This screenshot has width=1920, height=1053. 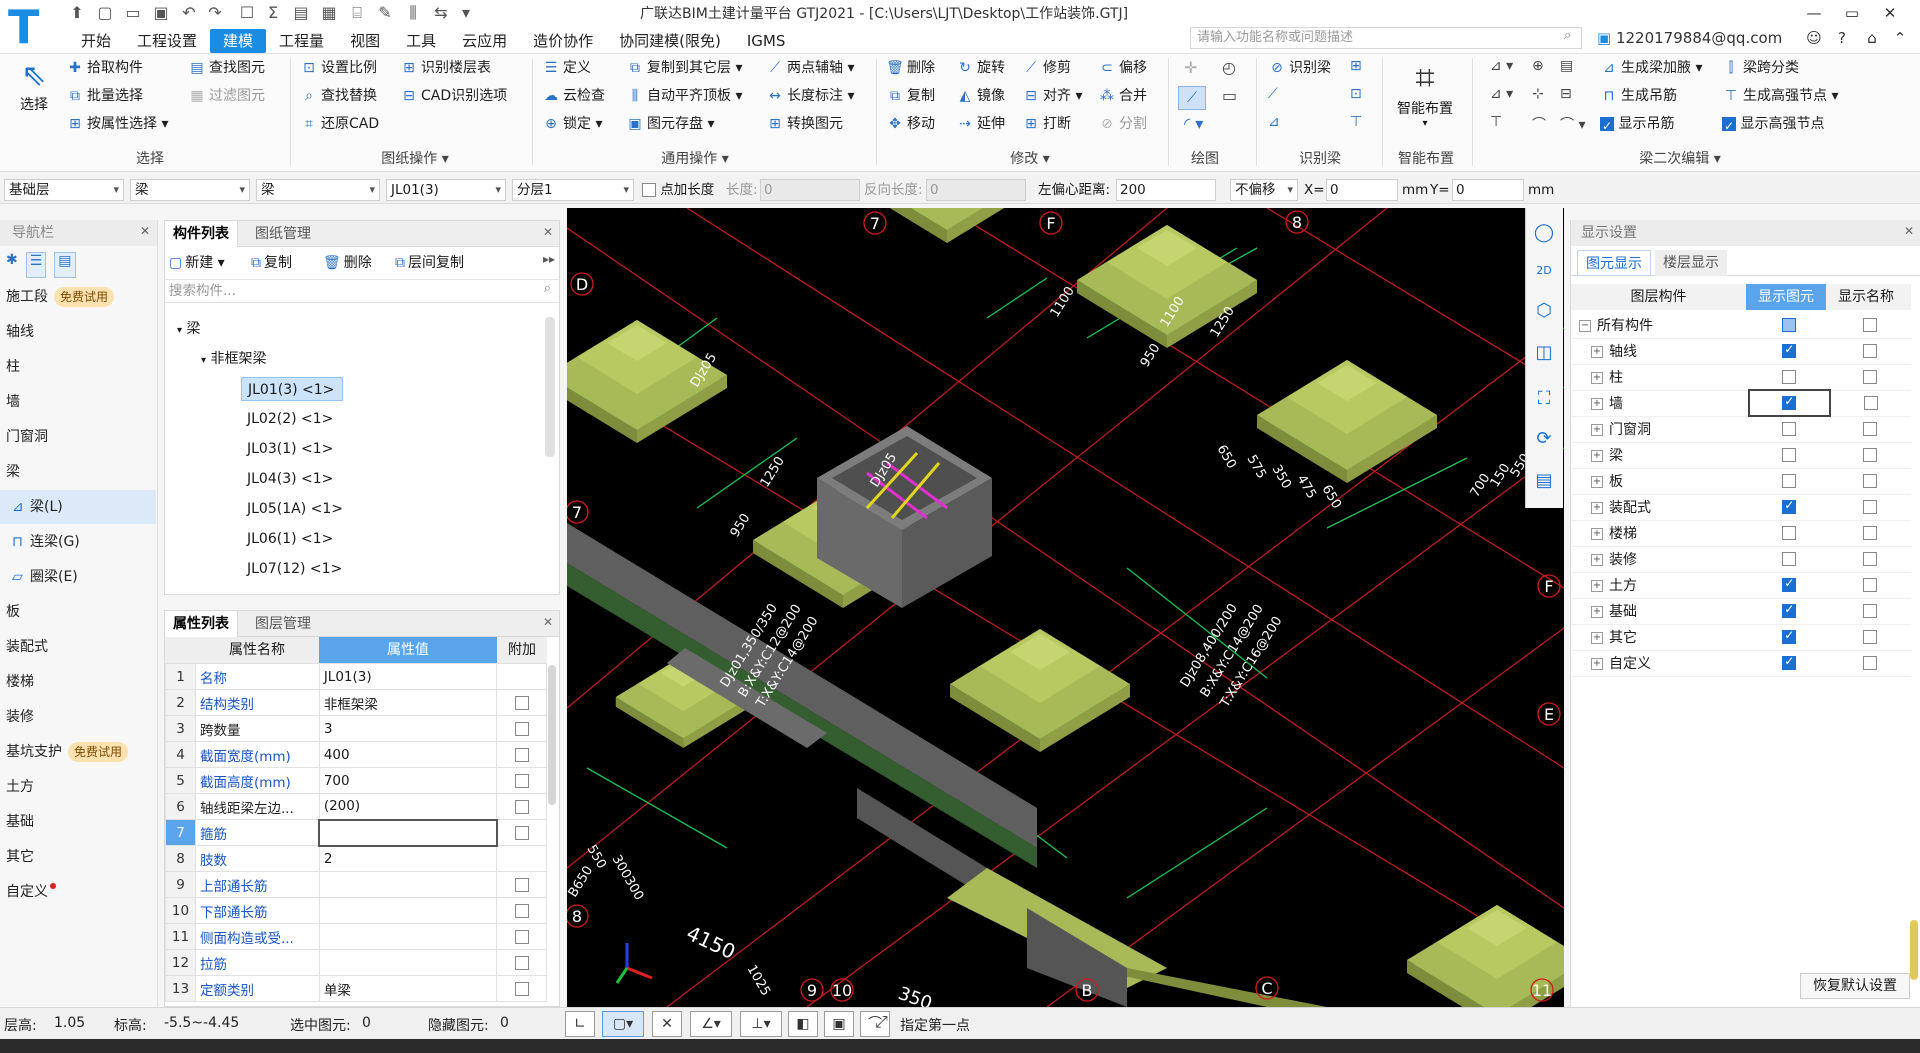 What do you see at coordinates (78, 472) in the screenshot?
I see `nav-item-5: 梁` at bounding box center [78, 472].